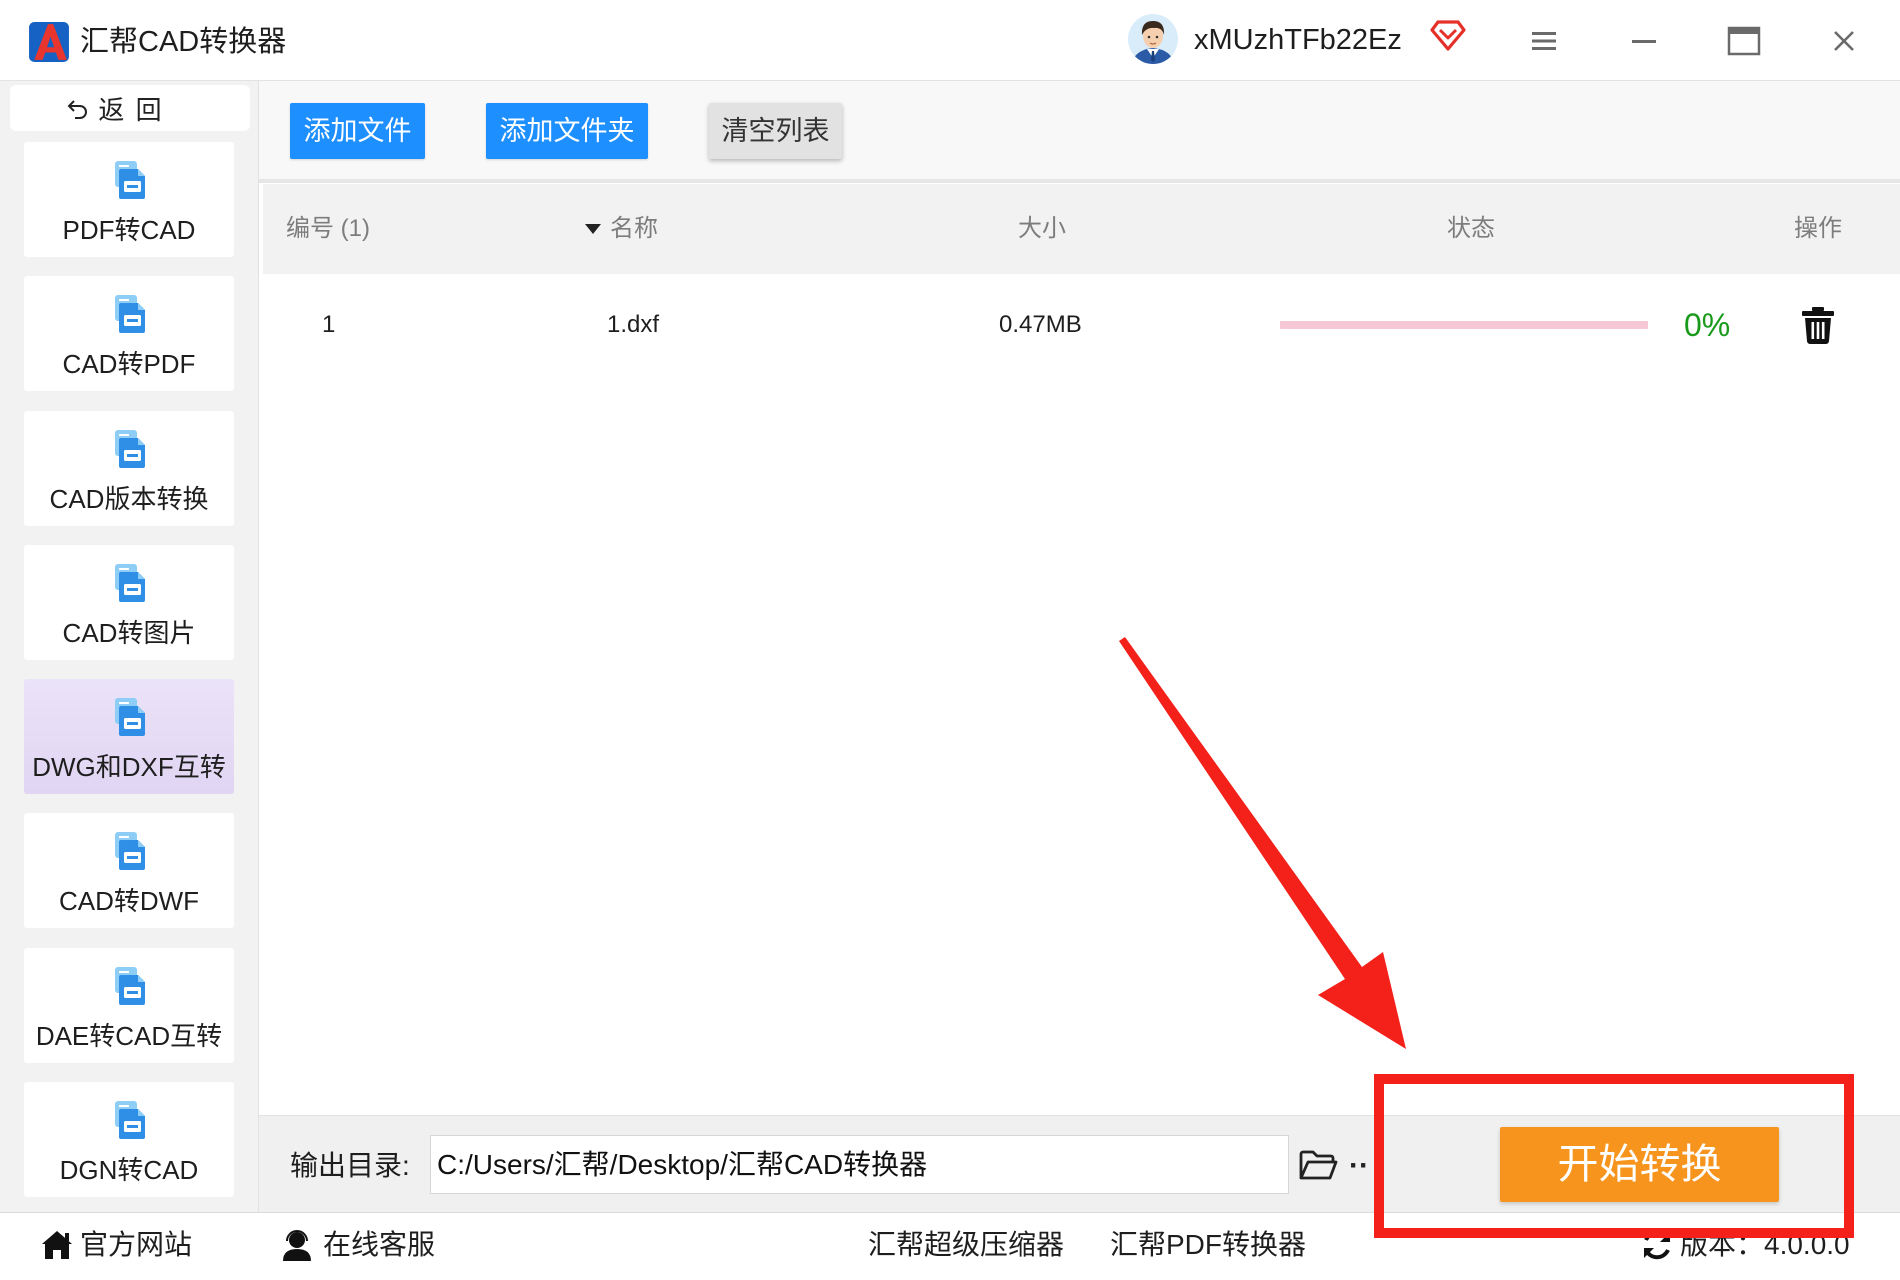 Image resolution: width=1900 pixels, height=1280 pixels. I want to click on pdf-to-cad-icon, so click(129, 180).